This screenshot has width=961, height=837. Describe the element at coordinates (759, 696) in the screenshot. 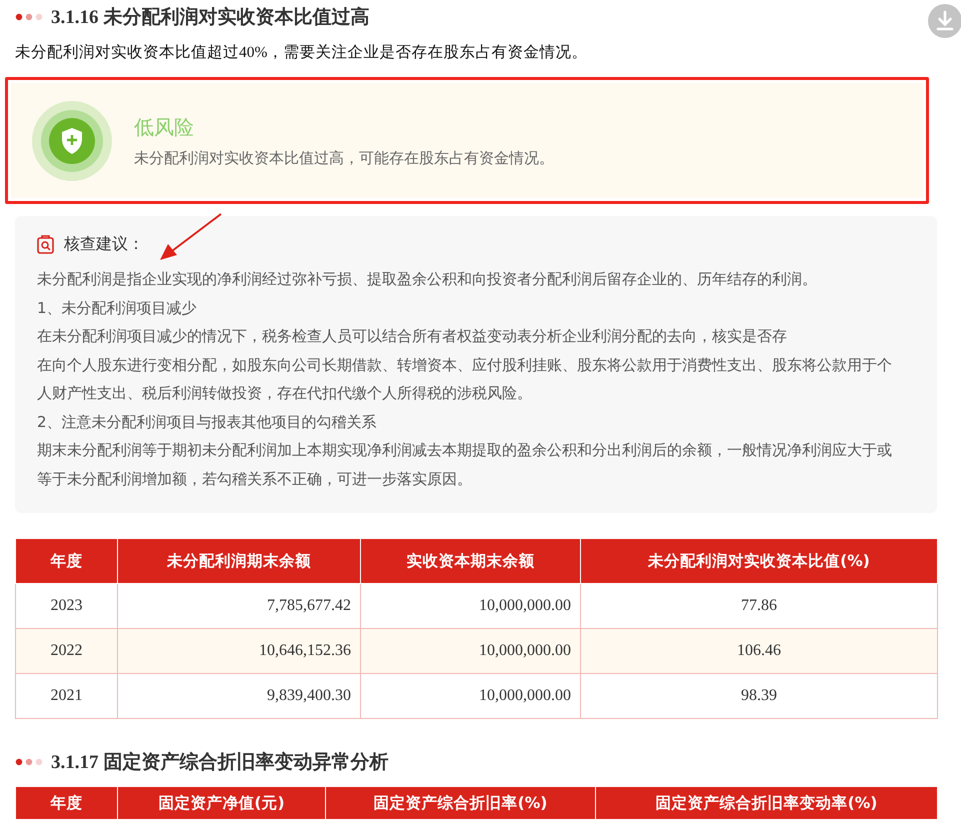

I see `table-cell: 98.39` at that location.